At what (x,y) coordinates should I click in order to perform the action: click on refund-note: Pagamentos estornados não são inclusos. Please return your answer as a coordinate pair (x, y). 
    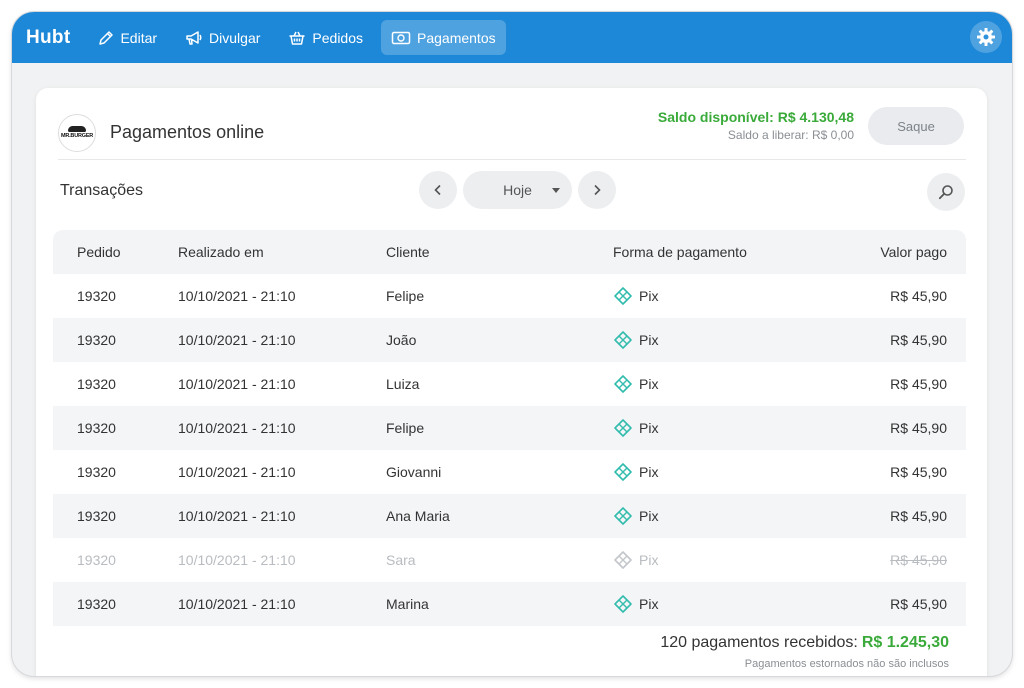
    Looking at the image, I should click on (846, 664).